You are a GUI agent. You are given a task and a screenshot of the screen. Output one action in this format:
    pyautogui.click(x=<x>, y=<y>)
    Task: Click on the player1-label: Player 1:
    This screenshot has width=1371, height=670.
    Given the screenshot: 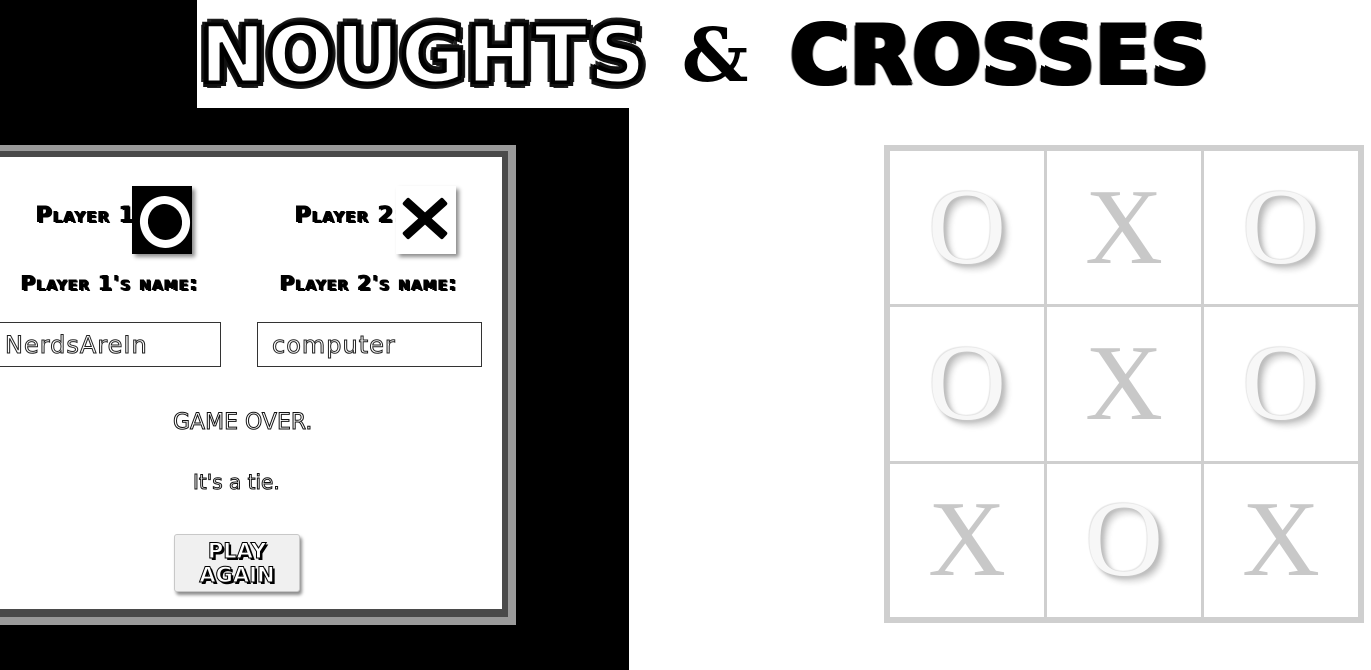 What is the action you would take?
    pyautogui.click(x=91, y=215)
    